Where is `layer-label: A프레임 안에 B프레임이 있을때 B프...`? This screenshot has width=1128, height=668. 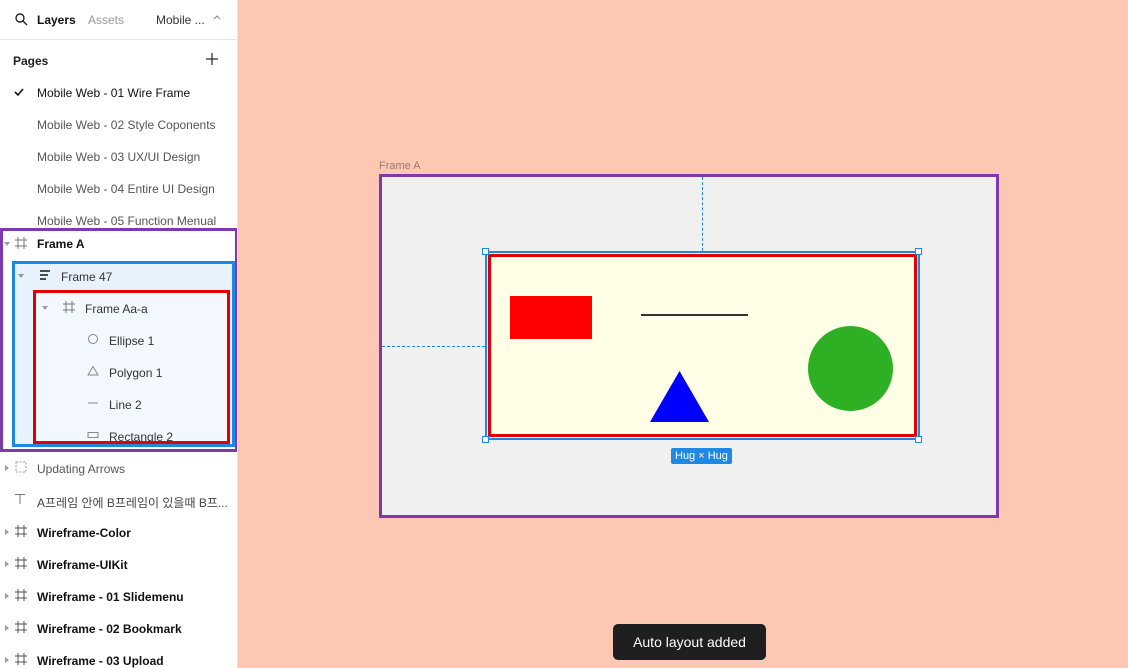 layer-label: A프레임 안에 B프레임이 있을때 B프... is located at coordinates (132, 503).